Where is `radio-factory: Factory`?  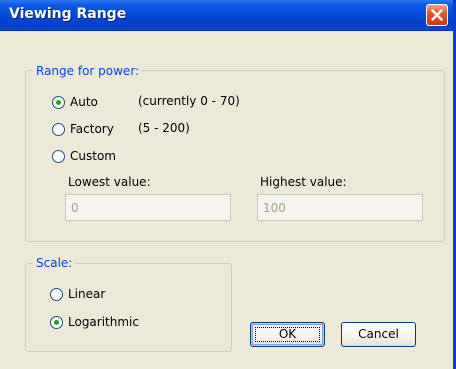 radio-factory: Factory is located at coordinates (89, 130).